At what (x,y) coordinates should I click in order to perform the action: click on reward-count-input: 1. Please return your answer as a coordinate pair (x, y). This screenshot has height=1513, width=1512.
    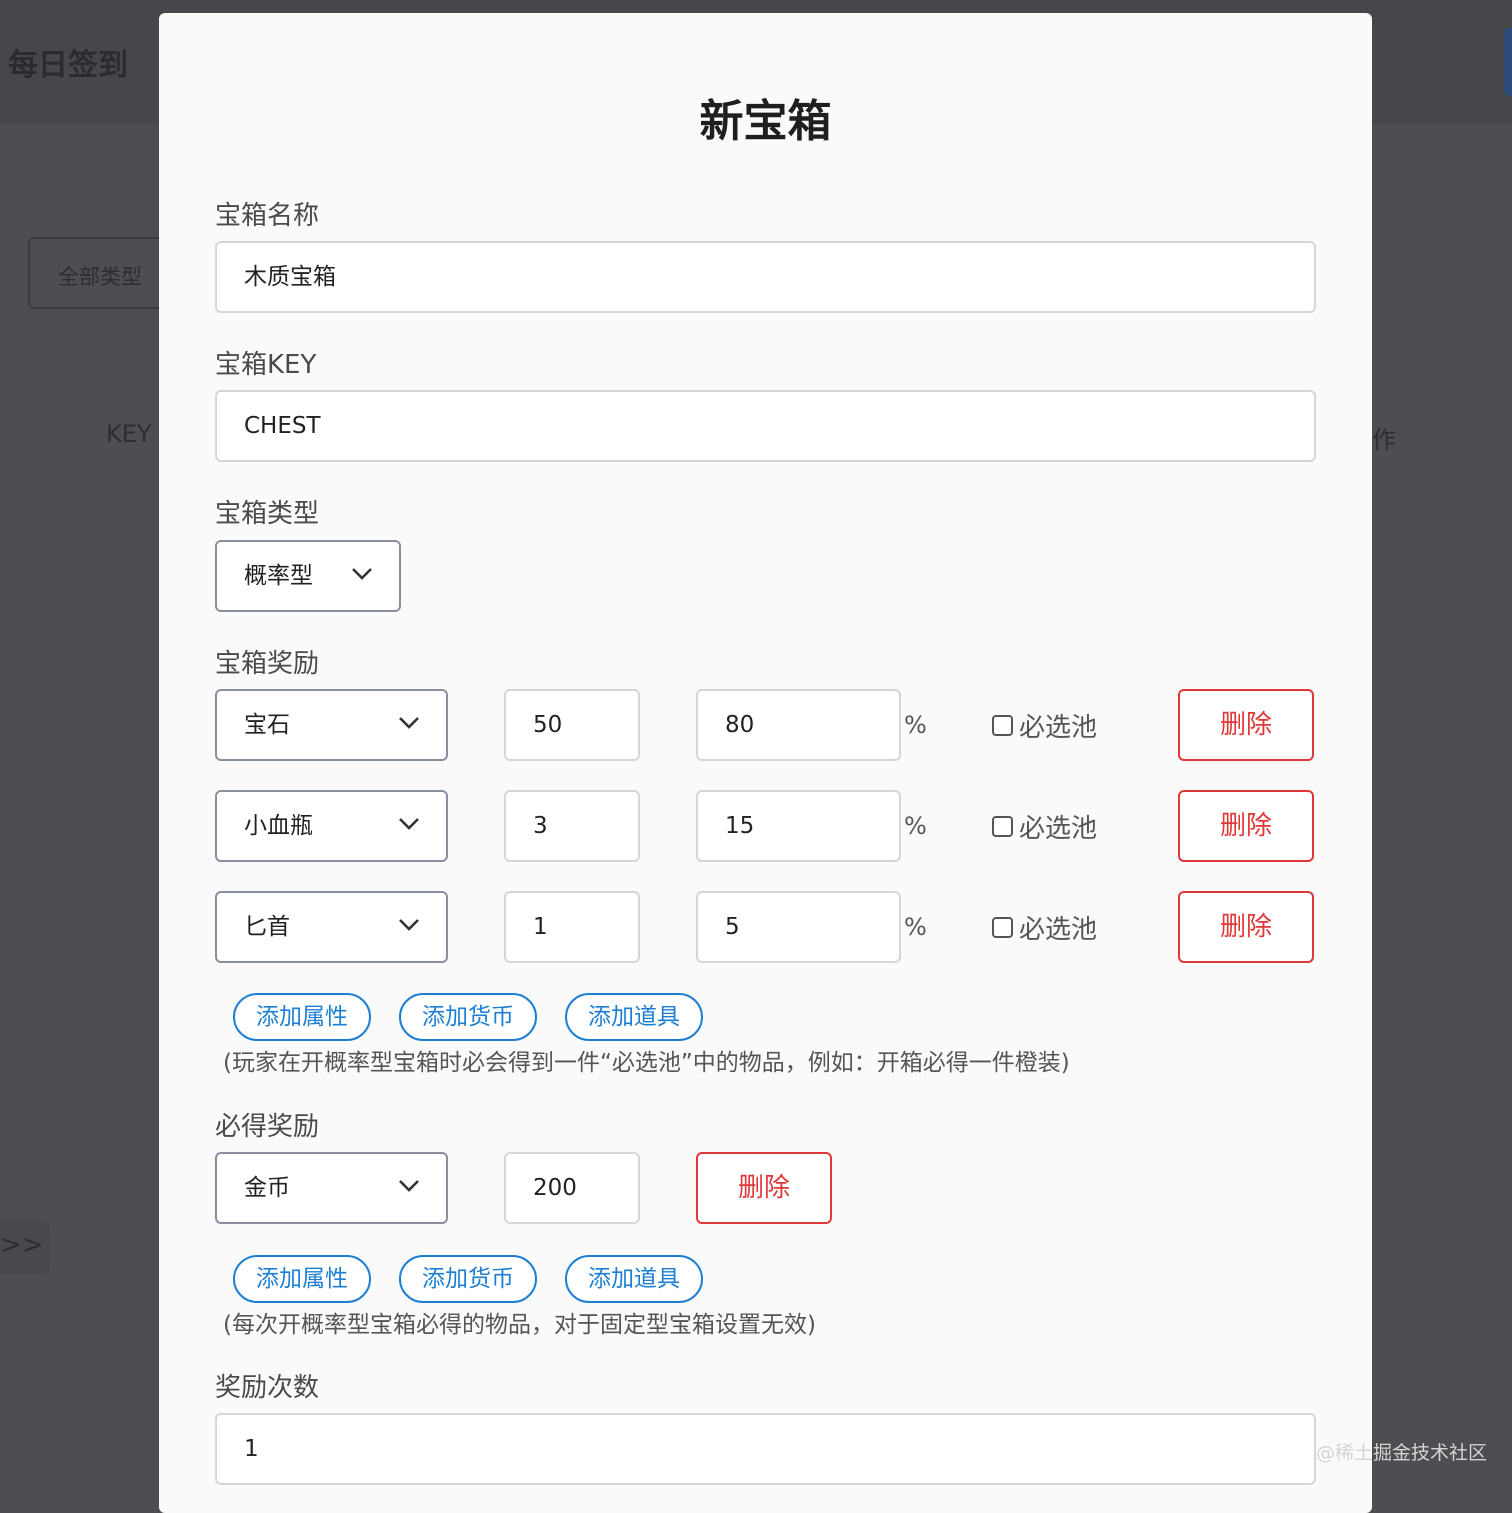
    Looking at the image, I should click on (572, 927).